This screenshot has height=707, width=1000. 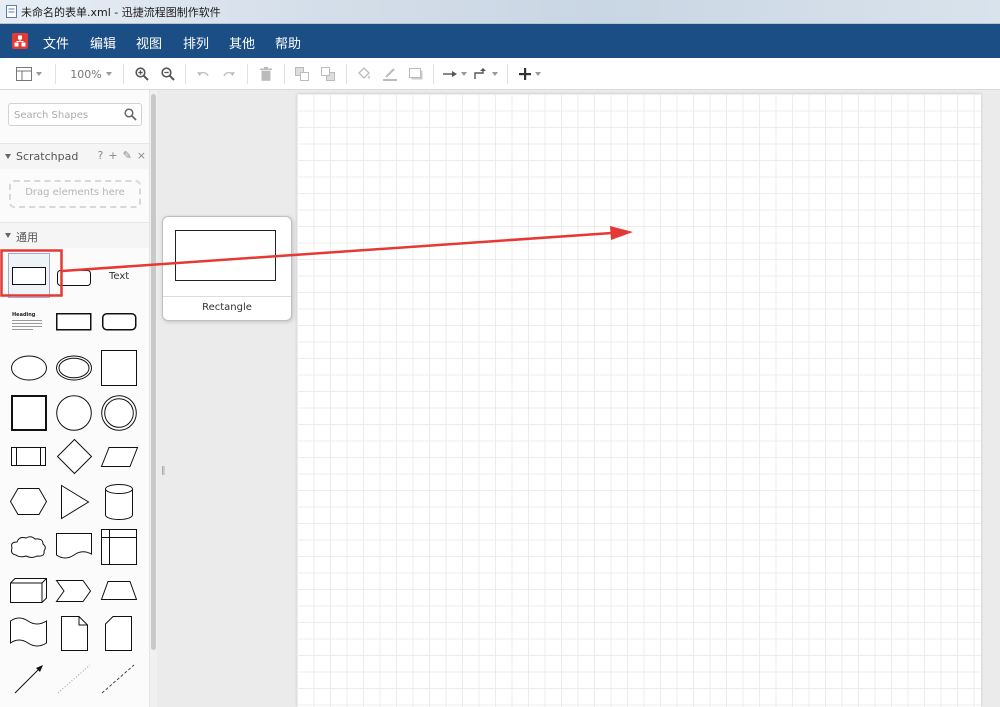 I want to click on shape-double-ellipse, so click(x=74, y=368).